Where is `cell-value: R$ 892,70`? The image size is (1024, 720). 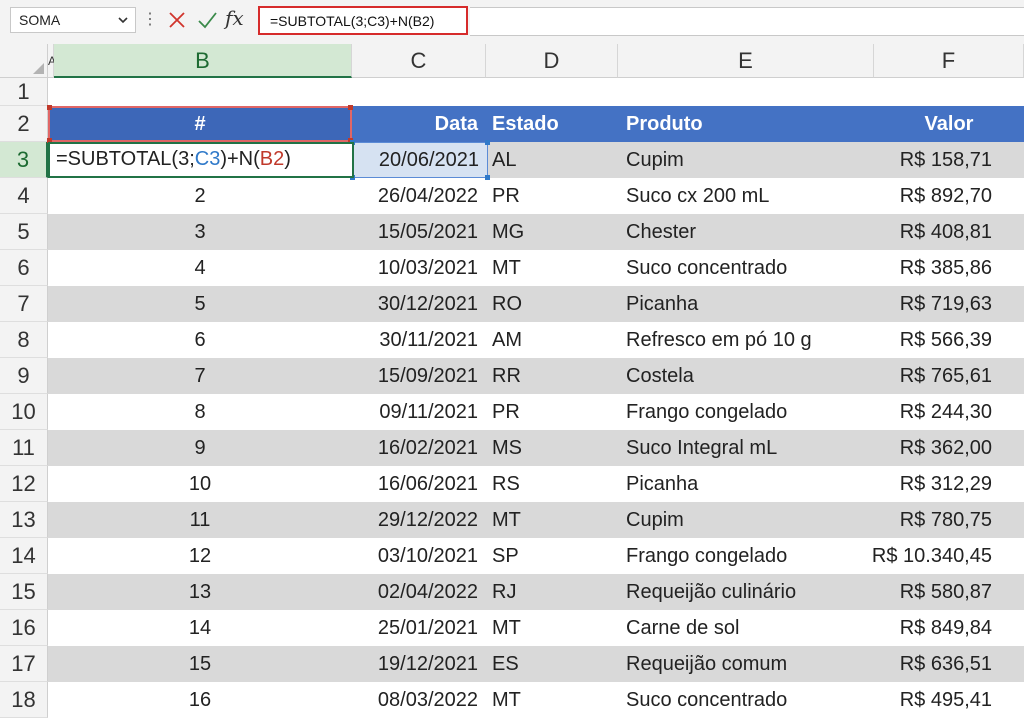 cell-value: R$ 892,70 is located at coordinates (949, 196).